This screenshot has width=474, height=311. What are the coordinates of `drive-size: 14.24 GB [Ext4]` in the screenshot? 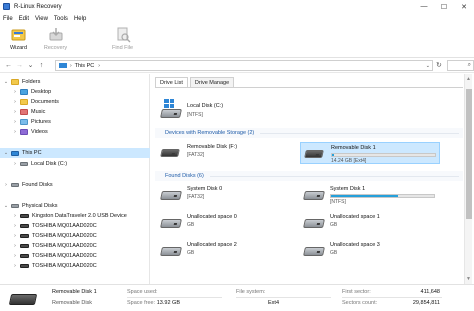 It's located at (349, 161).